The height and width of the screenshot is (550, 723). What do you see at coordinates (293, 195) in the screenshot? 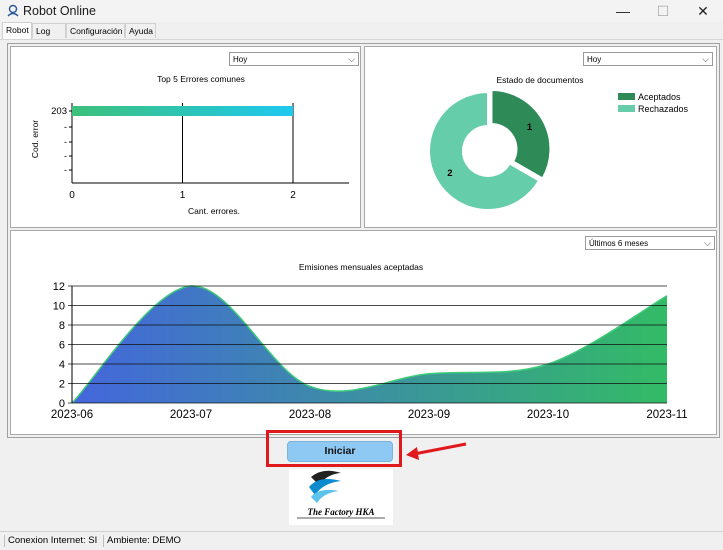
I see `errors-x-tick-label: 2` at bounding box center [293, 195].